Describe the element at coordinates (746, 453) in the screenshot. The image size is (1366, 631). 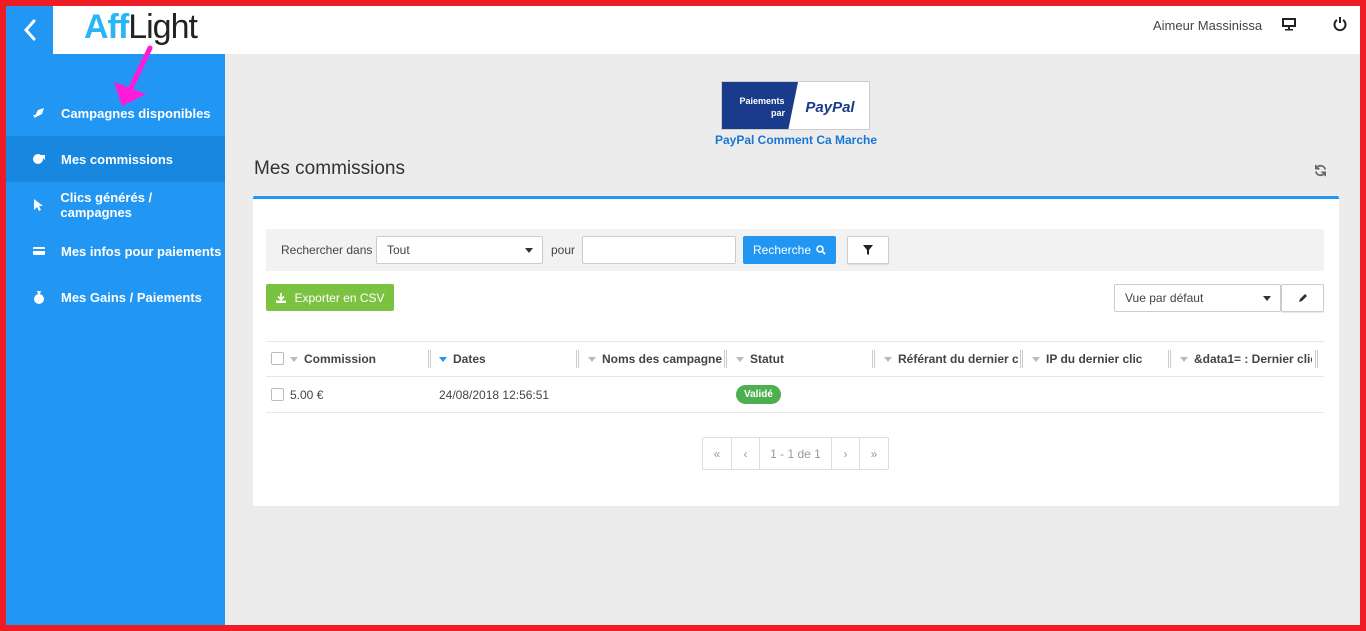
I see `prev-page-button: ‹` at that location.